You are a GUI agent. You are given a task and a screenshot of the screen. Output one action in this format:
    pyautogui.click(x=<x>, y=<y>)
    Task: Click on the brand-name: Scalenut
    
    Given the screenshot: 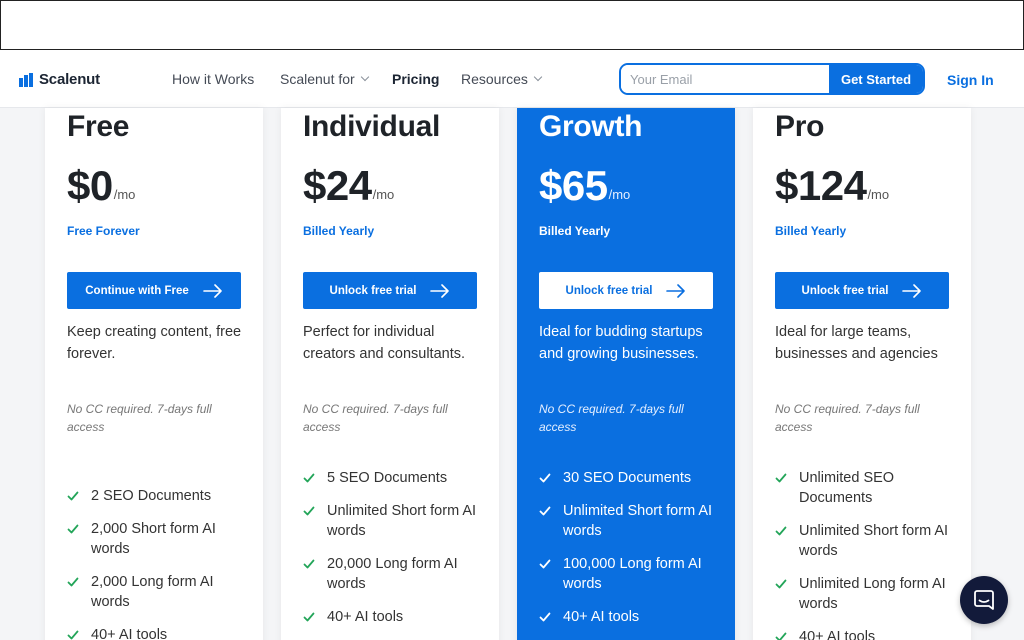 What is the action you would take?
    pyautogui.click(x=69, y=79)
    